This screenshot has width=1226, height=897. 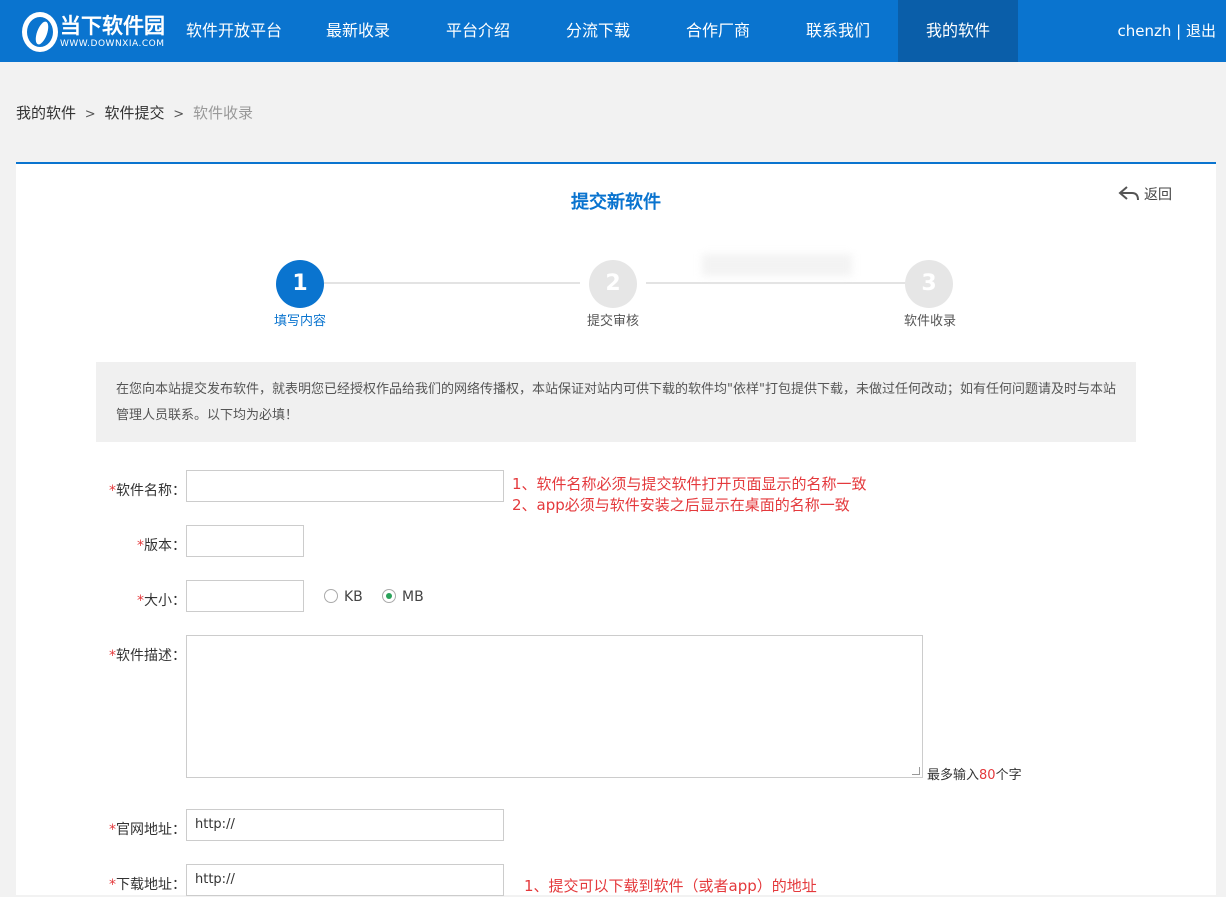 I want to click on website-label: *官网地址：, so click(x=131, y=829).